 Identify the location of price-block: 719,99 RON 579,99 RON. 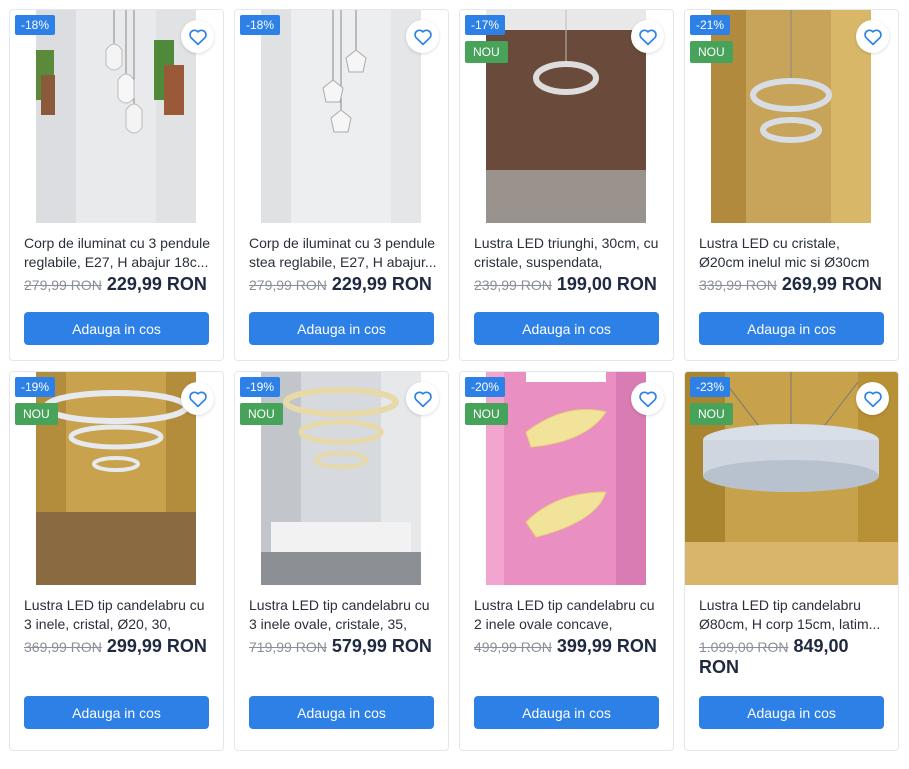
(344, 646).